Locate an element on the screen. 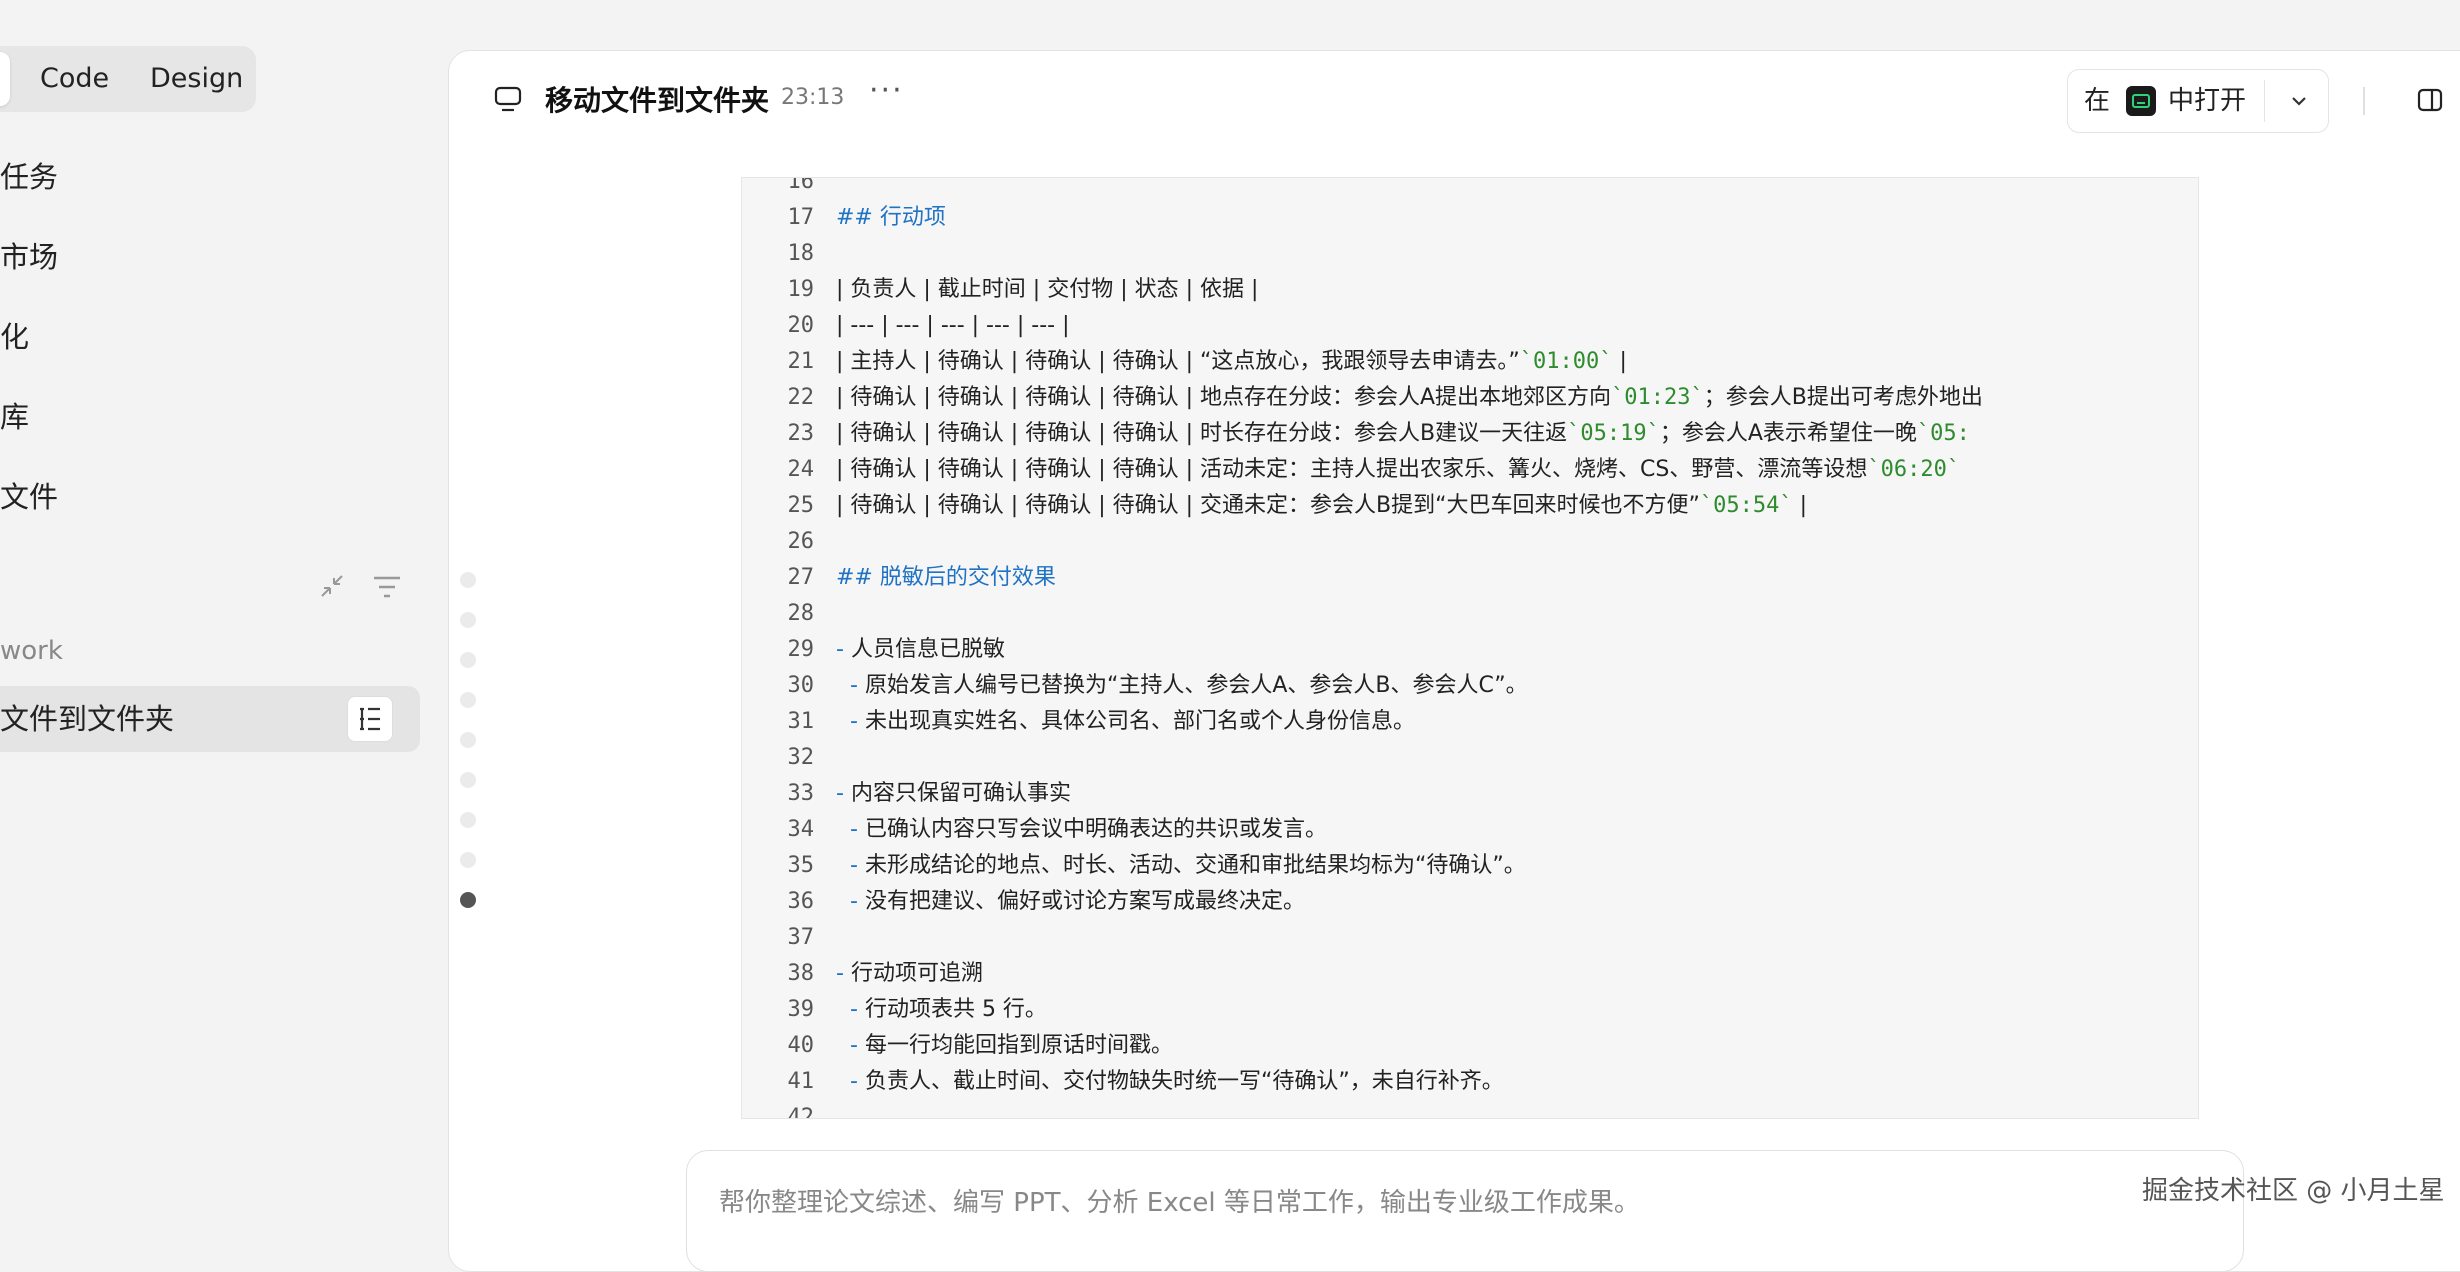  session-item-active: 文件到文件夹 is located at coordinates (210, 719).